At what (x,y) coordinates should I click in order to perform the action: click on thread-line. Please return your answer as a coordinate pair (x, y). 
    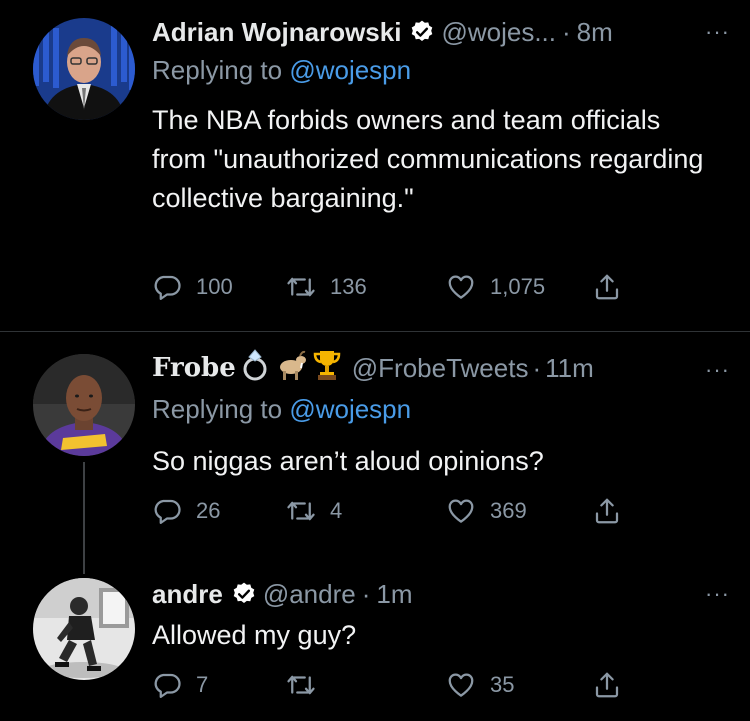
    Looking at the image, I should click on (84, 518).